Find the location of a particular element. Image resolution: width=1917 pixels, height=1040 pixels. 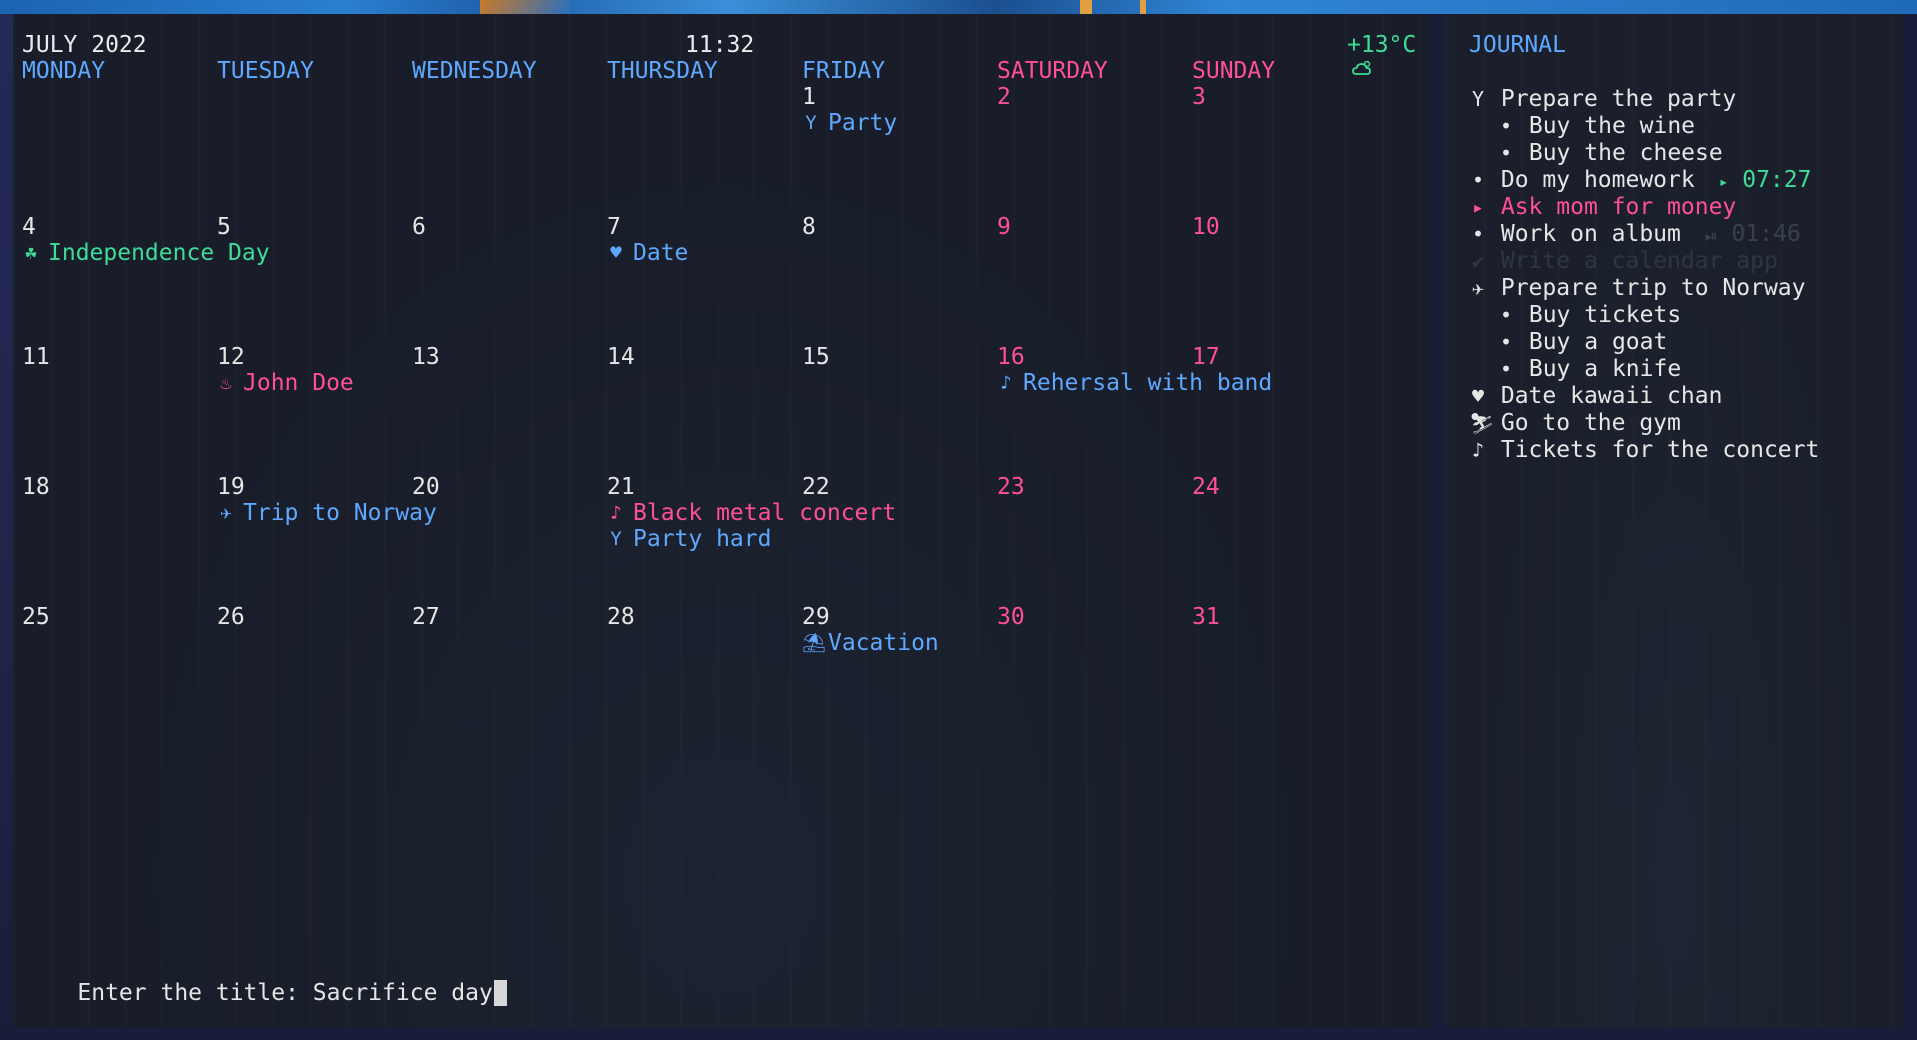

calendar-event: Y Party hard is located at coordinates (689, 539).